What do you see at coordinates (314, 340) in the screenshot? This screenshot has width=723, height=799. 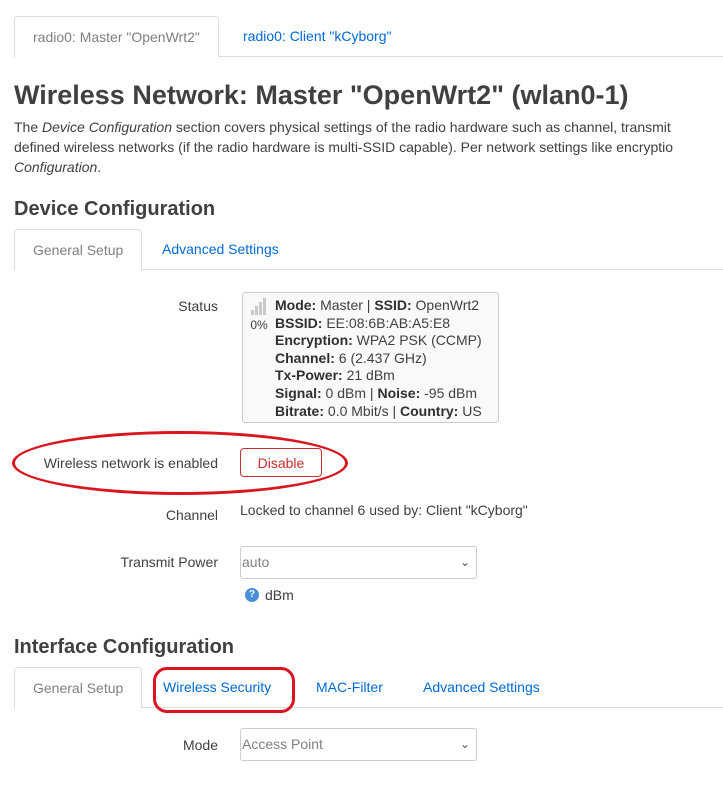 I see `encryption-key: Encryption:` at bounding box center [314, 340].